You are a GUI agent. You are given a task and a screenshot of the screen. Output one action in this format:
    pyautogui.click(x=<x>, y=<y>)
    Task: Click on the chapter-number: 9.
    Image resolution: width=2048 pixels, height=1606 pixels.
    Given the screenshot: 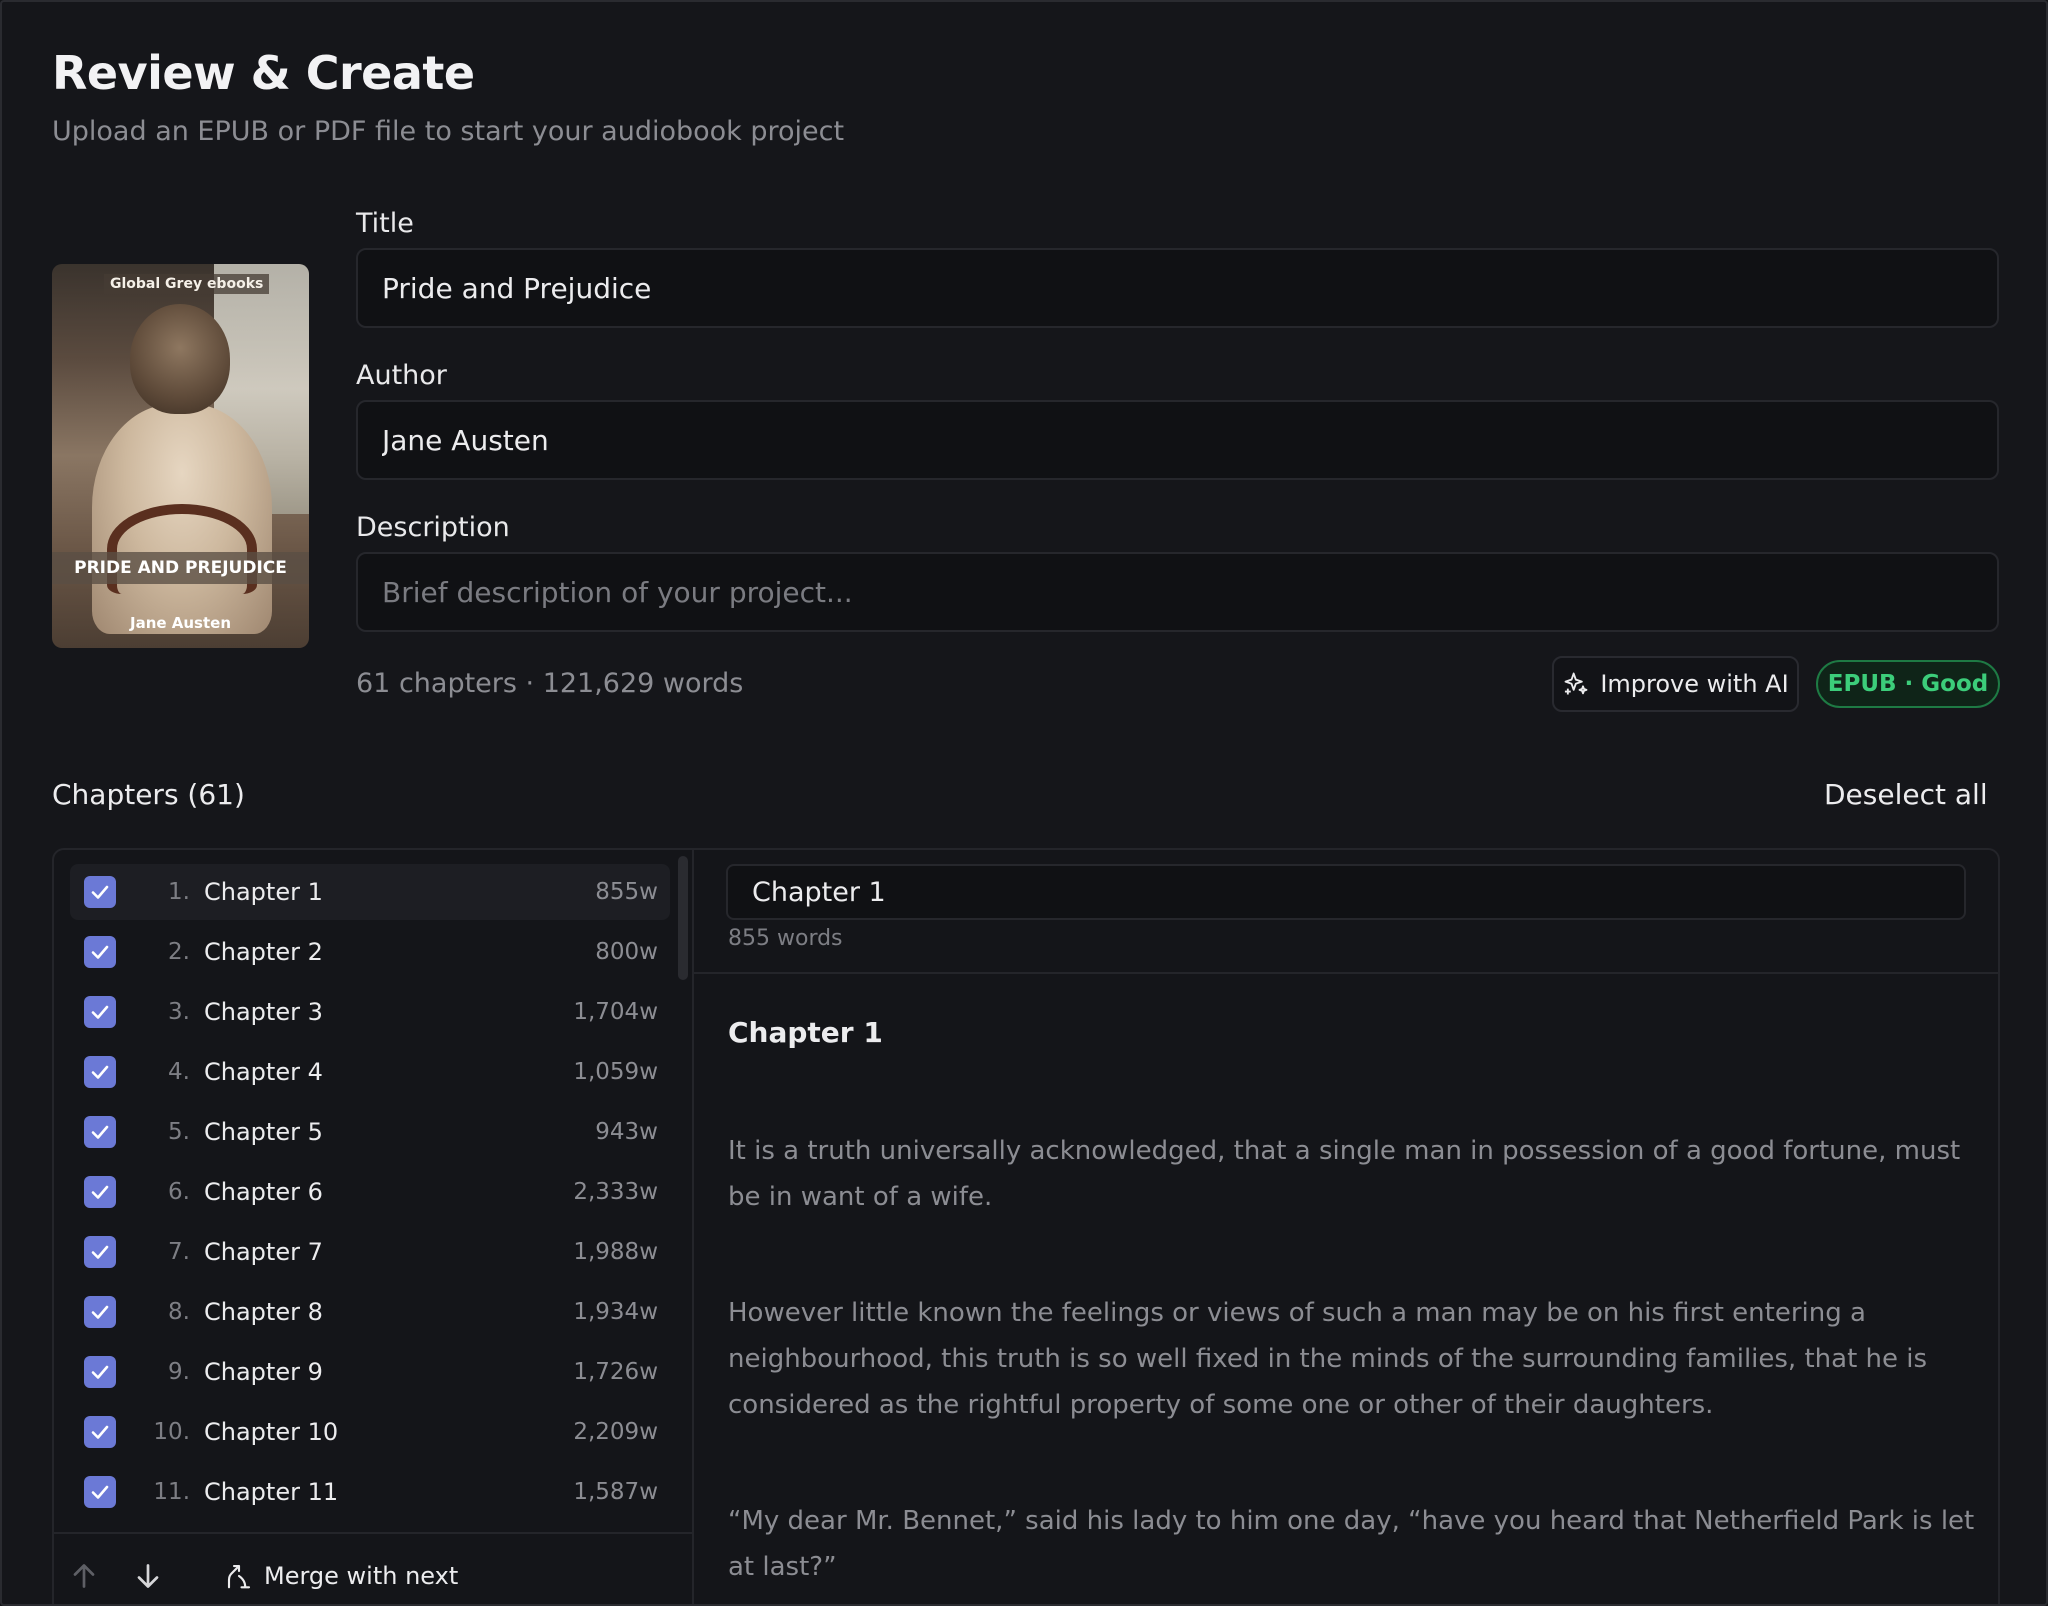 What is the action you would take?
    pyautogui.click(x=179, y=1372)
    